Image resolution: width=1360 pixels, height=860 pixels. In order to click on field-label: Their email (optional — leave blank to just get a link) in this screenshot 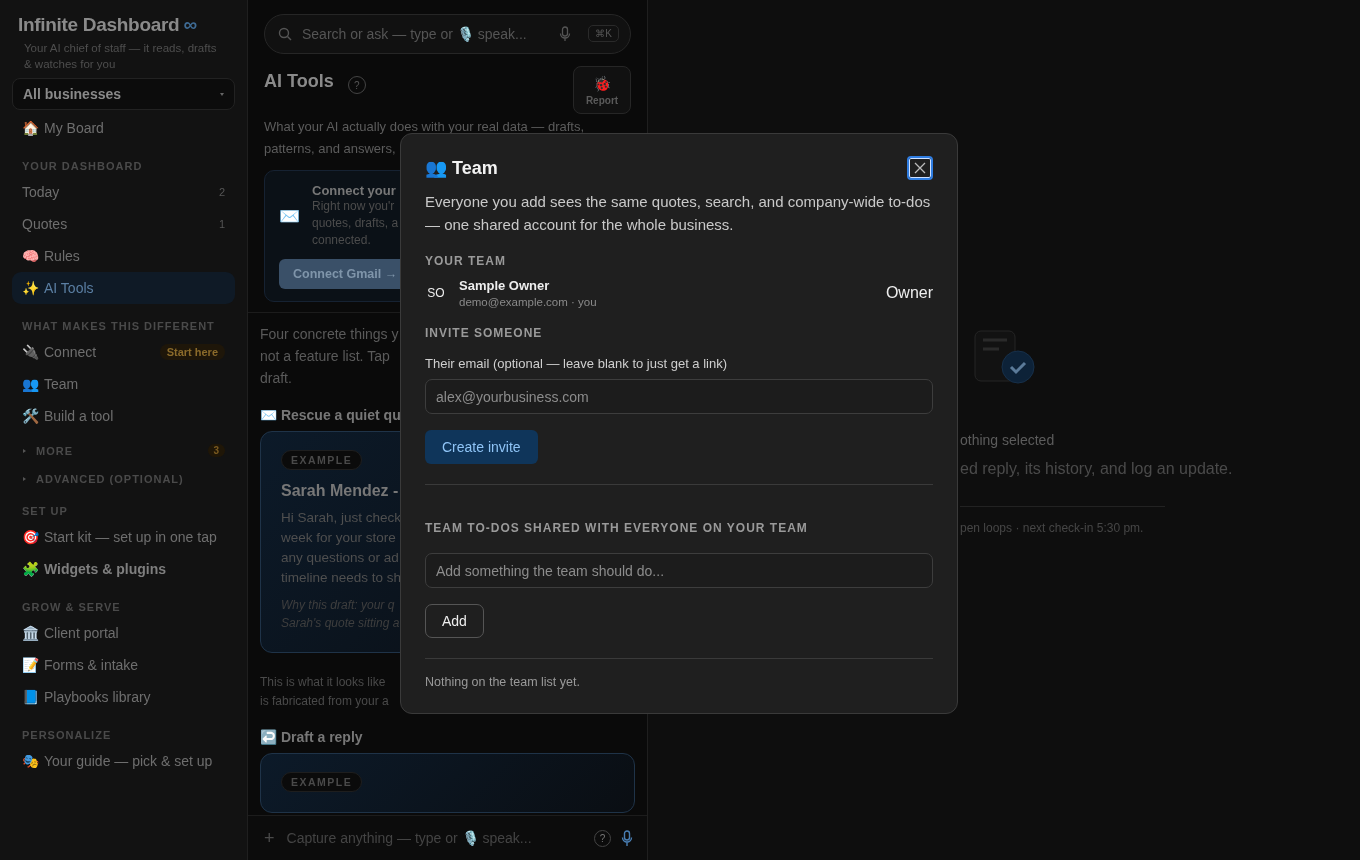, I will do `click(577, 363)`.